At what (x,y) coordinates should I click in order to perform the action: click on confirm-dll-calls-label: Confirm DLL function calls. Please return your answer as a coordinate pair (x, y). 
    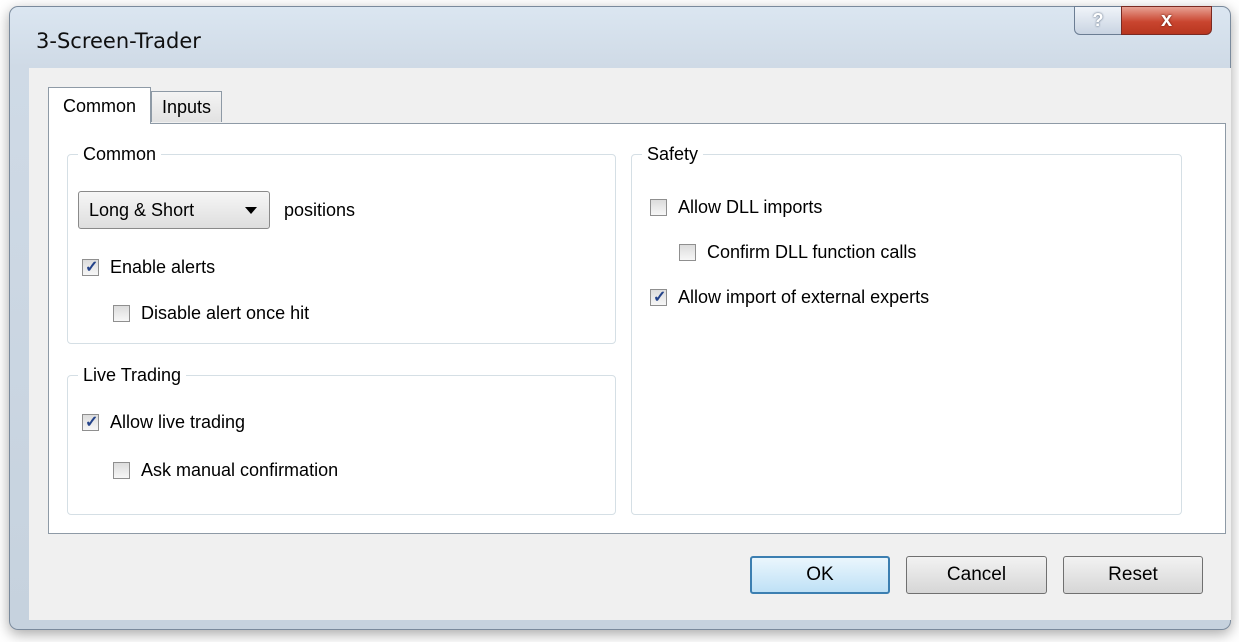
    Looking at the image, I should click on (811, 252).